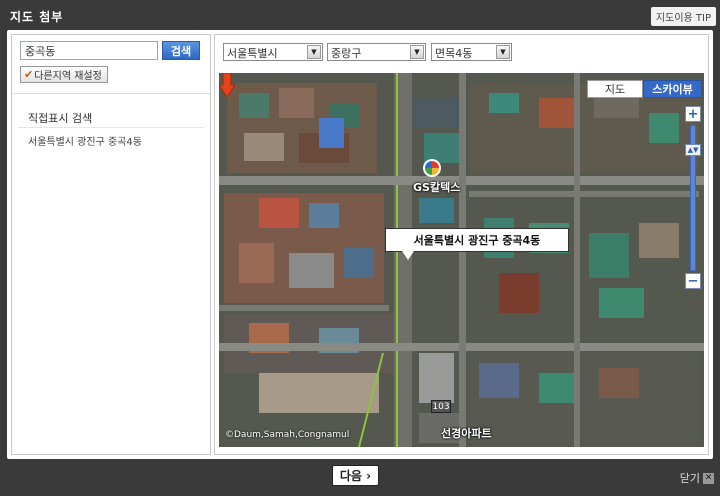 This screenshot has height=496, width=720. Describe the element at coordinates (693, 281) in the screenshot. I see `zoom-out-button: −` at that location.